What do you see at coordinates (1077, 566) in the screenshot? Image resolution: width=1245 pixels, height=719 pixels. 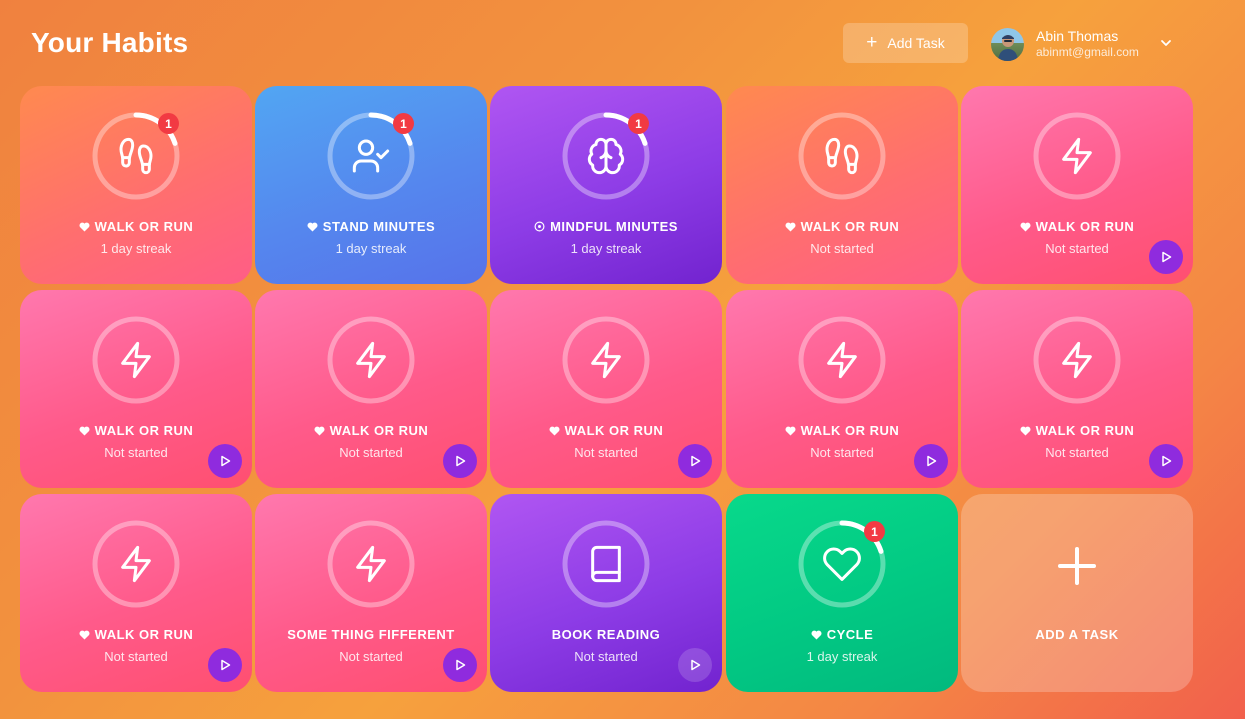 I see `plus-icon` at bounding box center [1077, 566].